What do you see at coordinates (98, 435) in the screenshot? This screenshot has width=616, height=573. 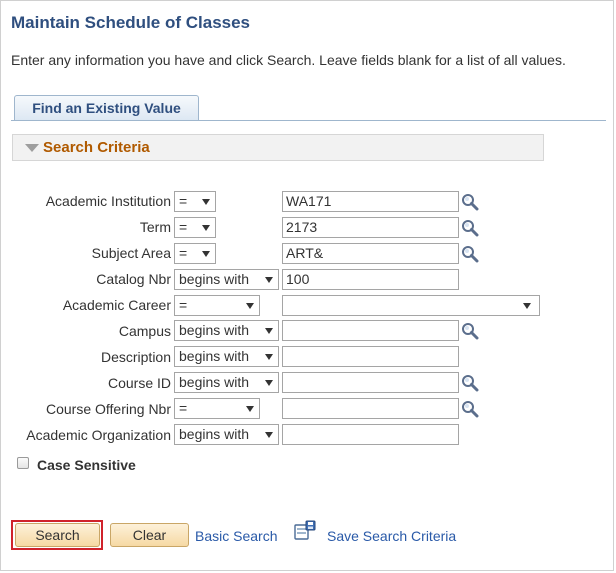 I see `field-label-academic-organization: Academic Organization` at bounding box center [98, 435].